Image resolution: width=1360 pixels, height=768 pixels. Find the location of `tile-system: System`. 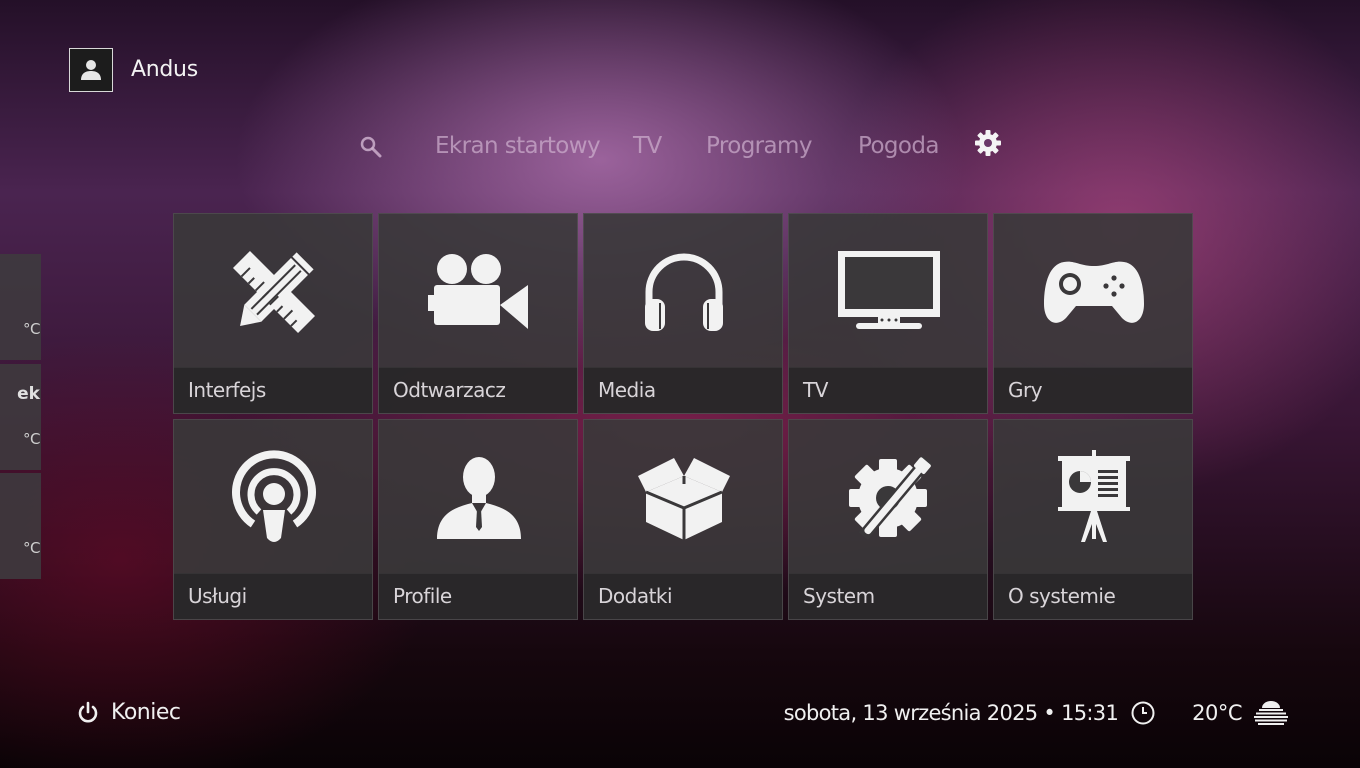

tile-system: System is located at coordinates (888, 519).